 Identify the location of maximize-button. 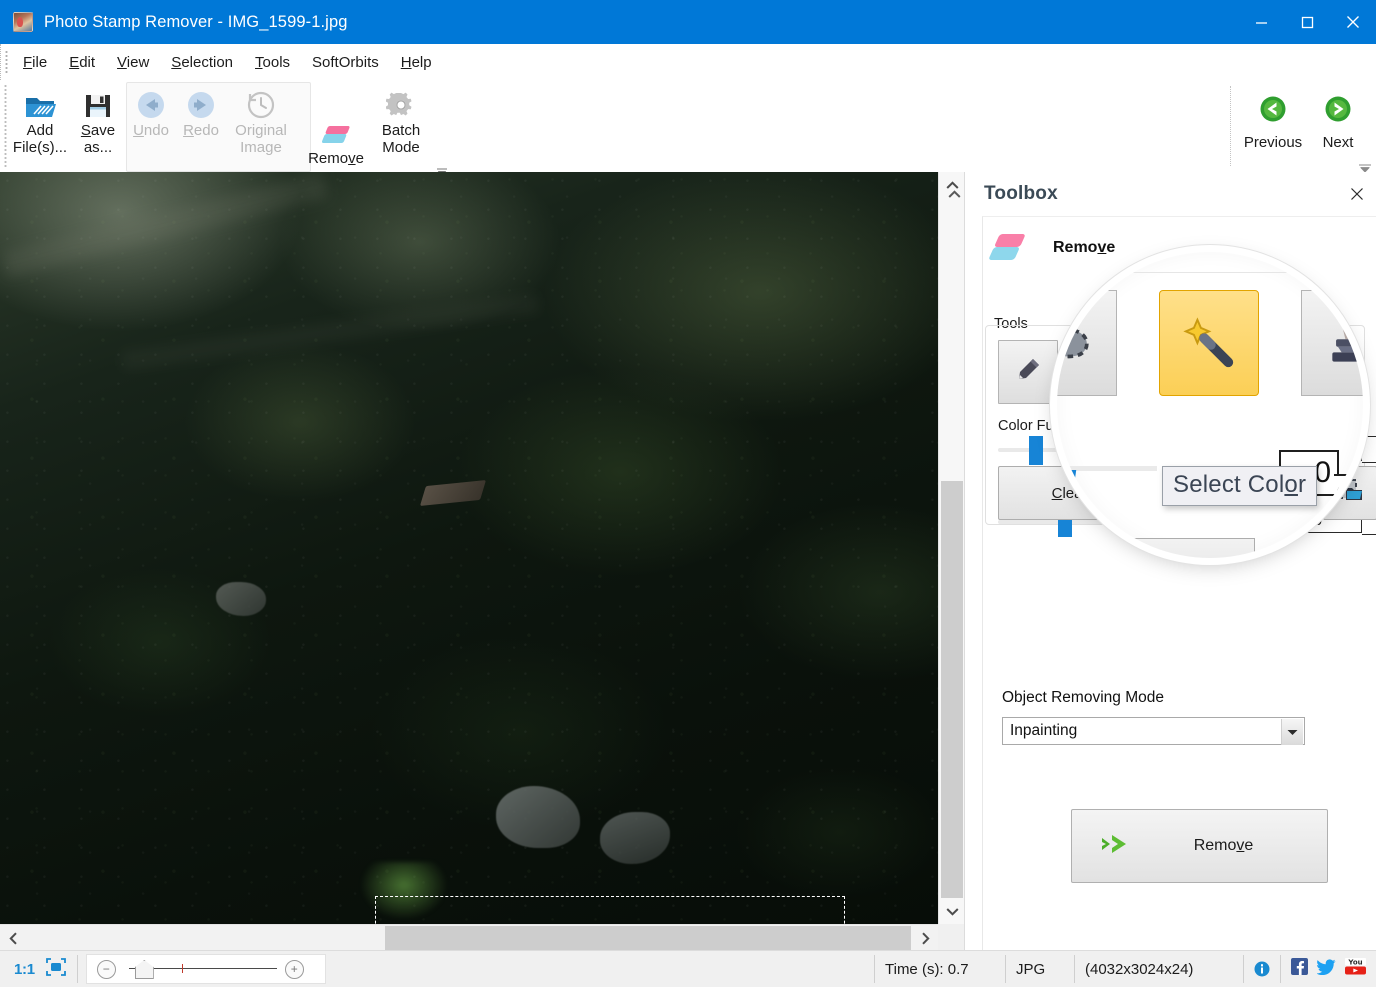
(1307, 22).